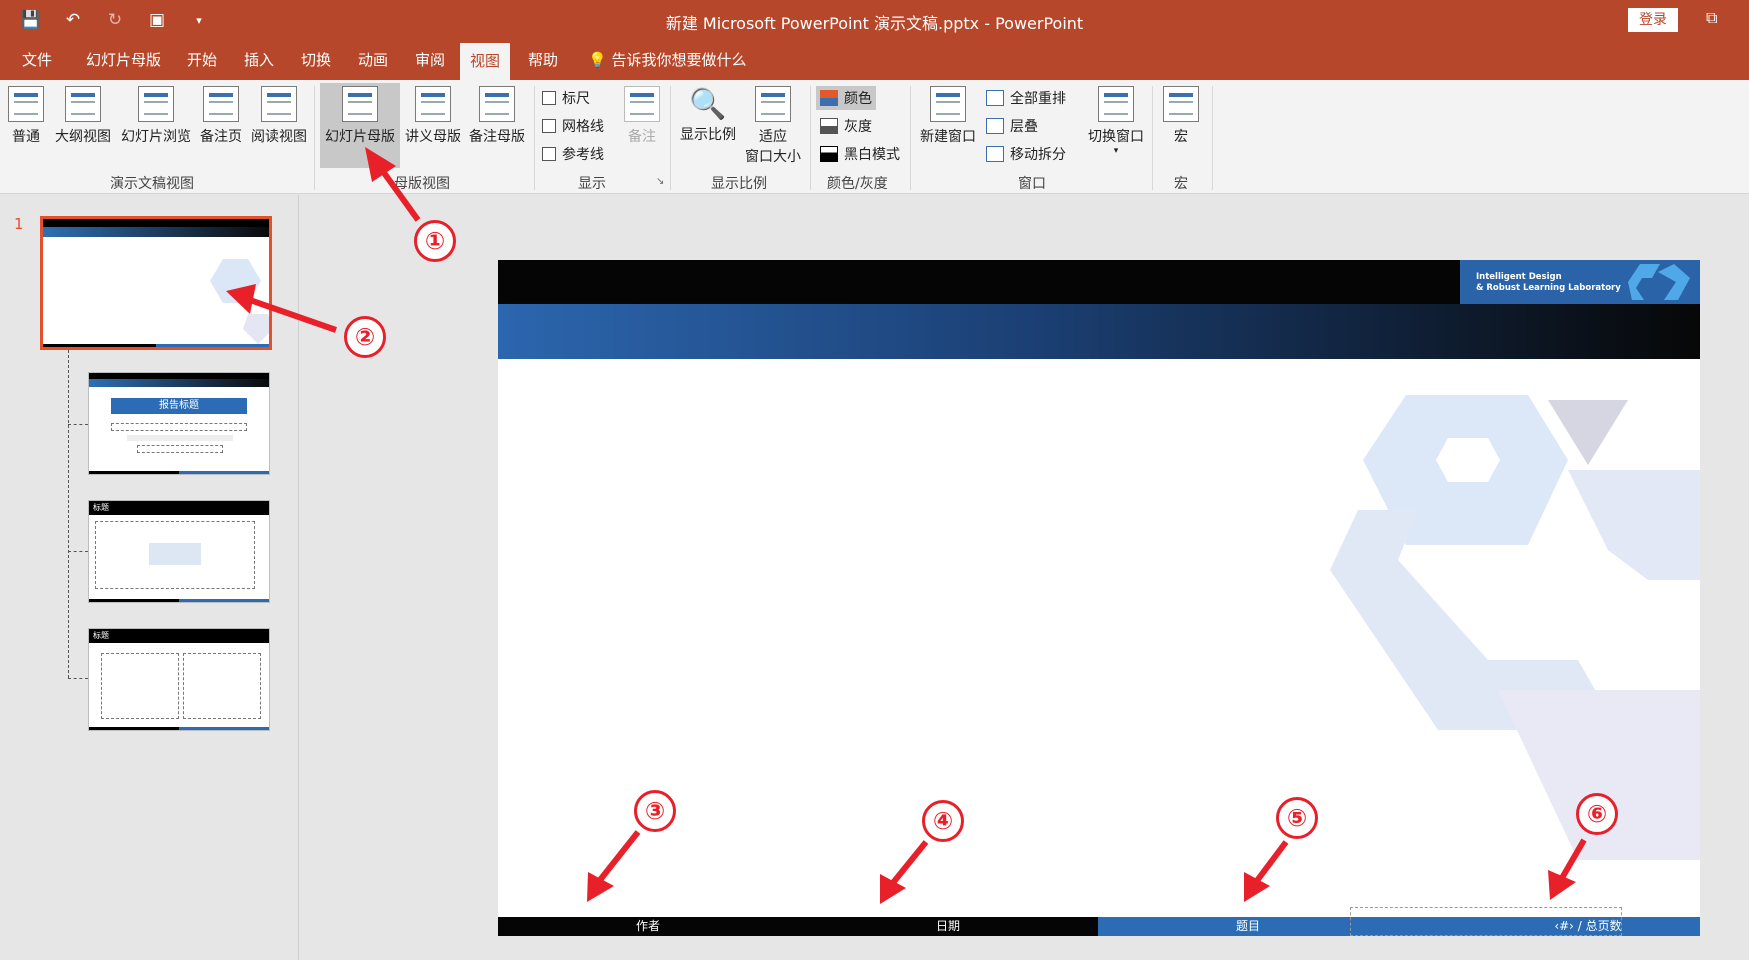 This screenshot has width=1749, height=960. I want to click on guides-checkbox: 参考线, so click(573, 154).